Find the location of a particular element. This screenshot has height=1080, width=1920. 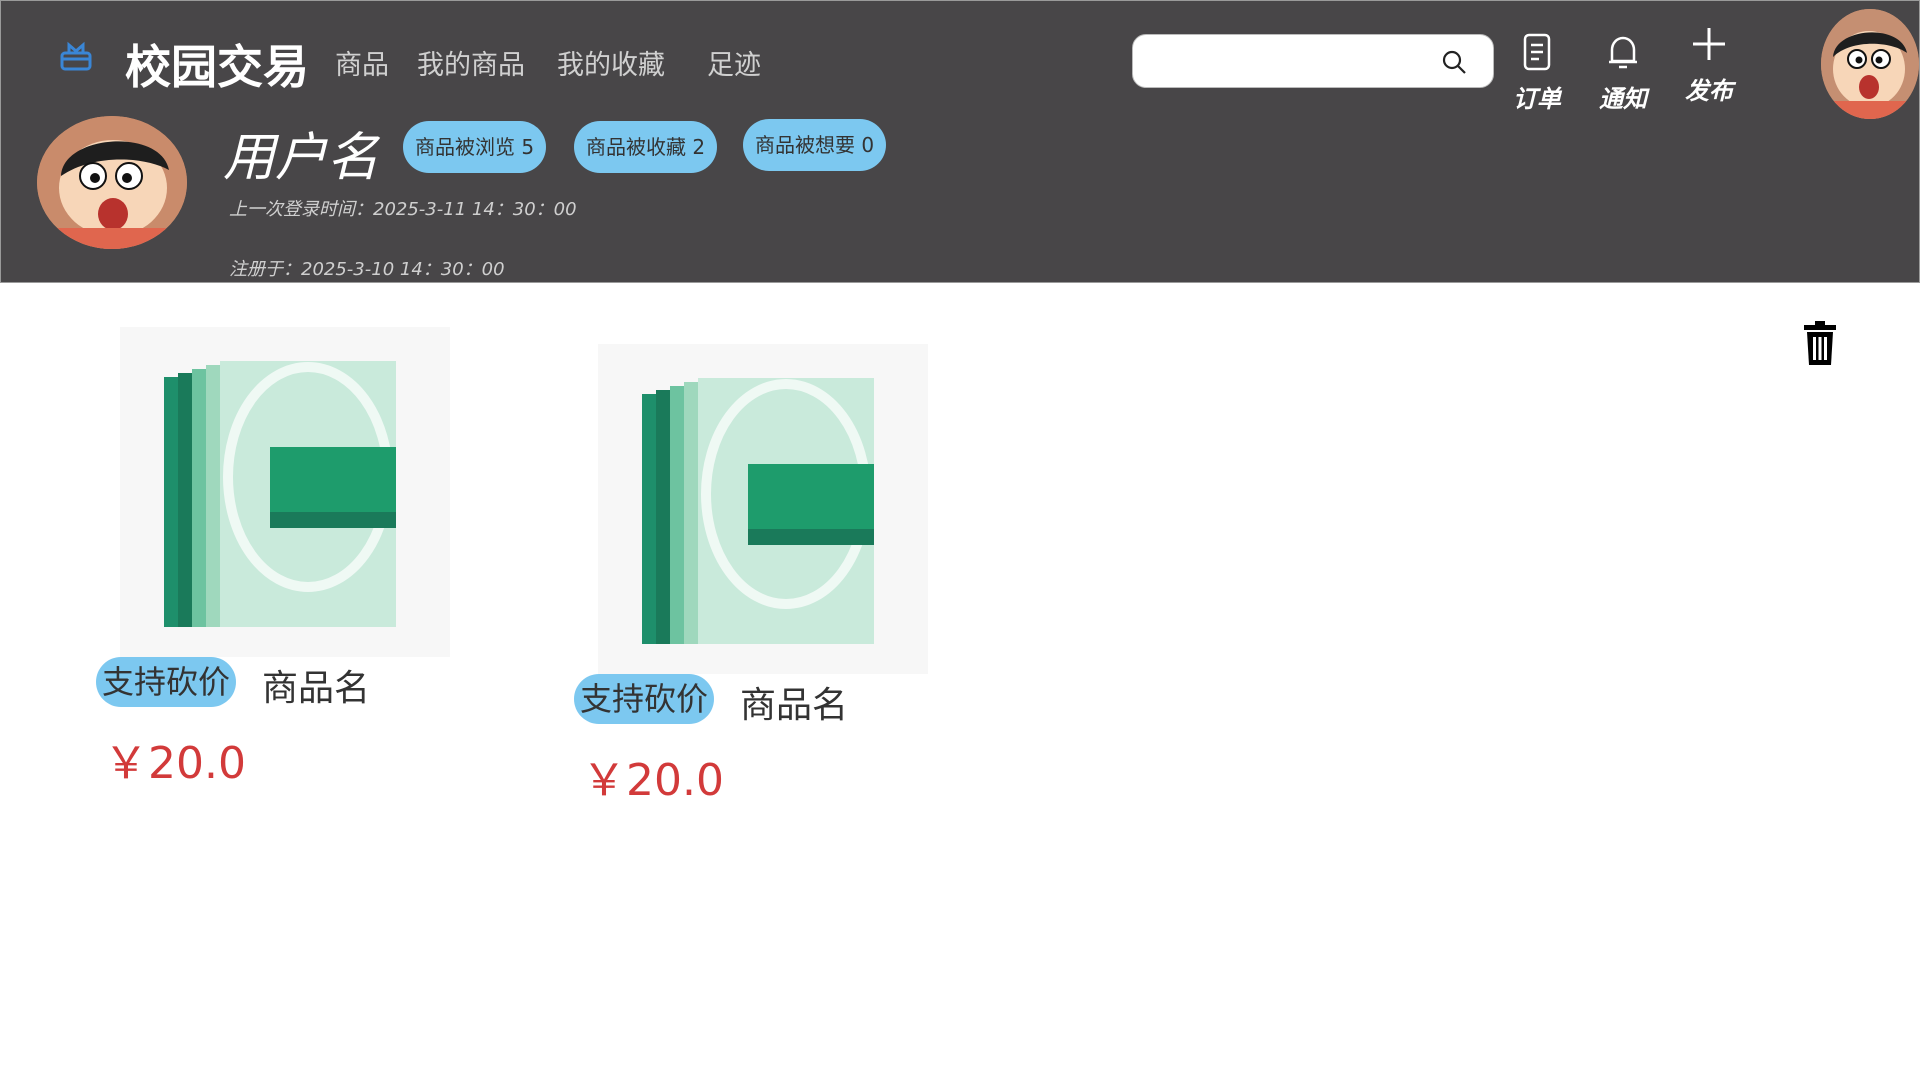

gift-box-icon is located at coordinates (76, 56).